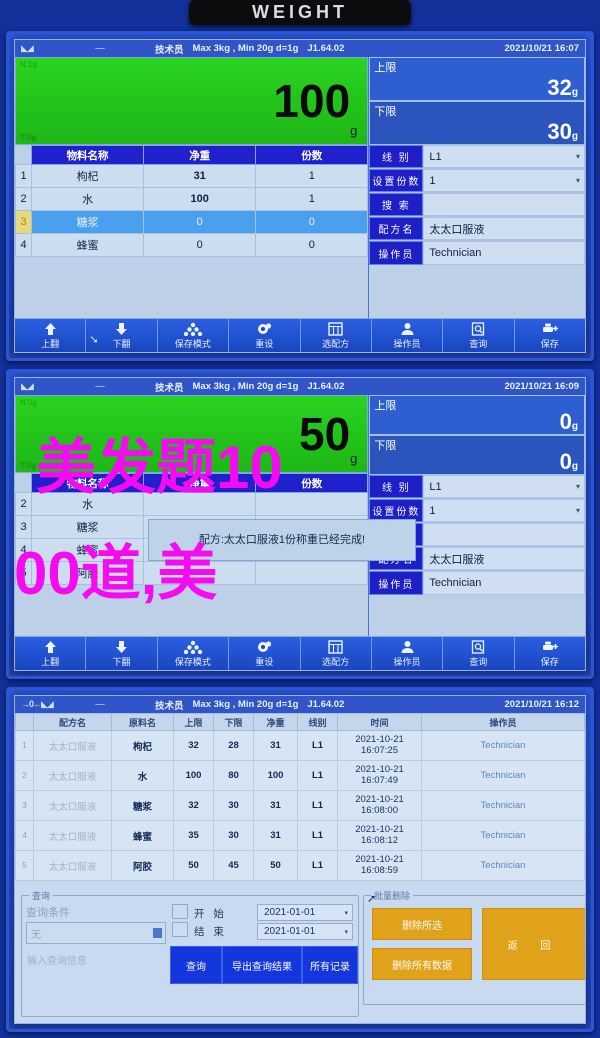 The width and height of the screenshot is (600, 1038). What do you see at coordinates (122, 335) in the screenshot?
I see `toolbar-button-page-down: ➘ 下翻` at bounding box center [122, 335].